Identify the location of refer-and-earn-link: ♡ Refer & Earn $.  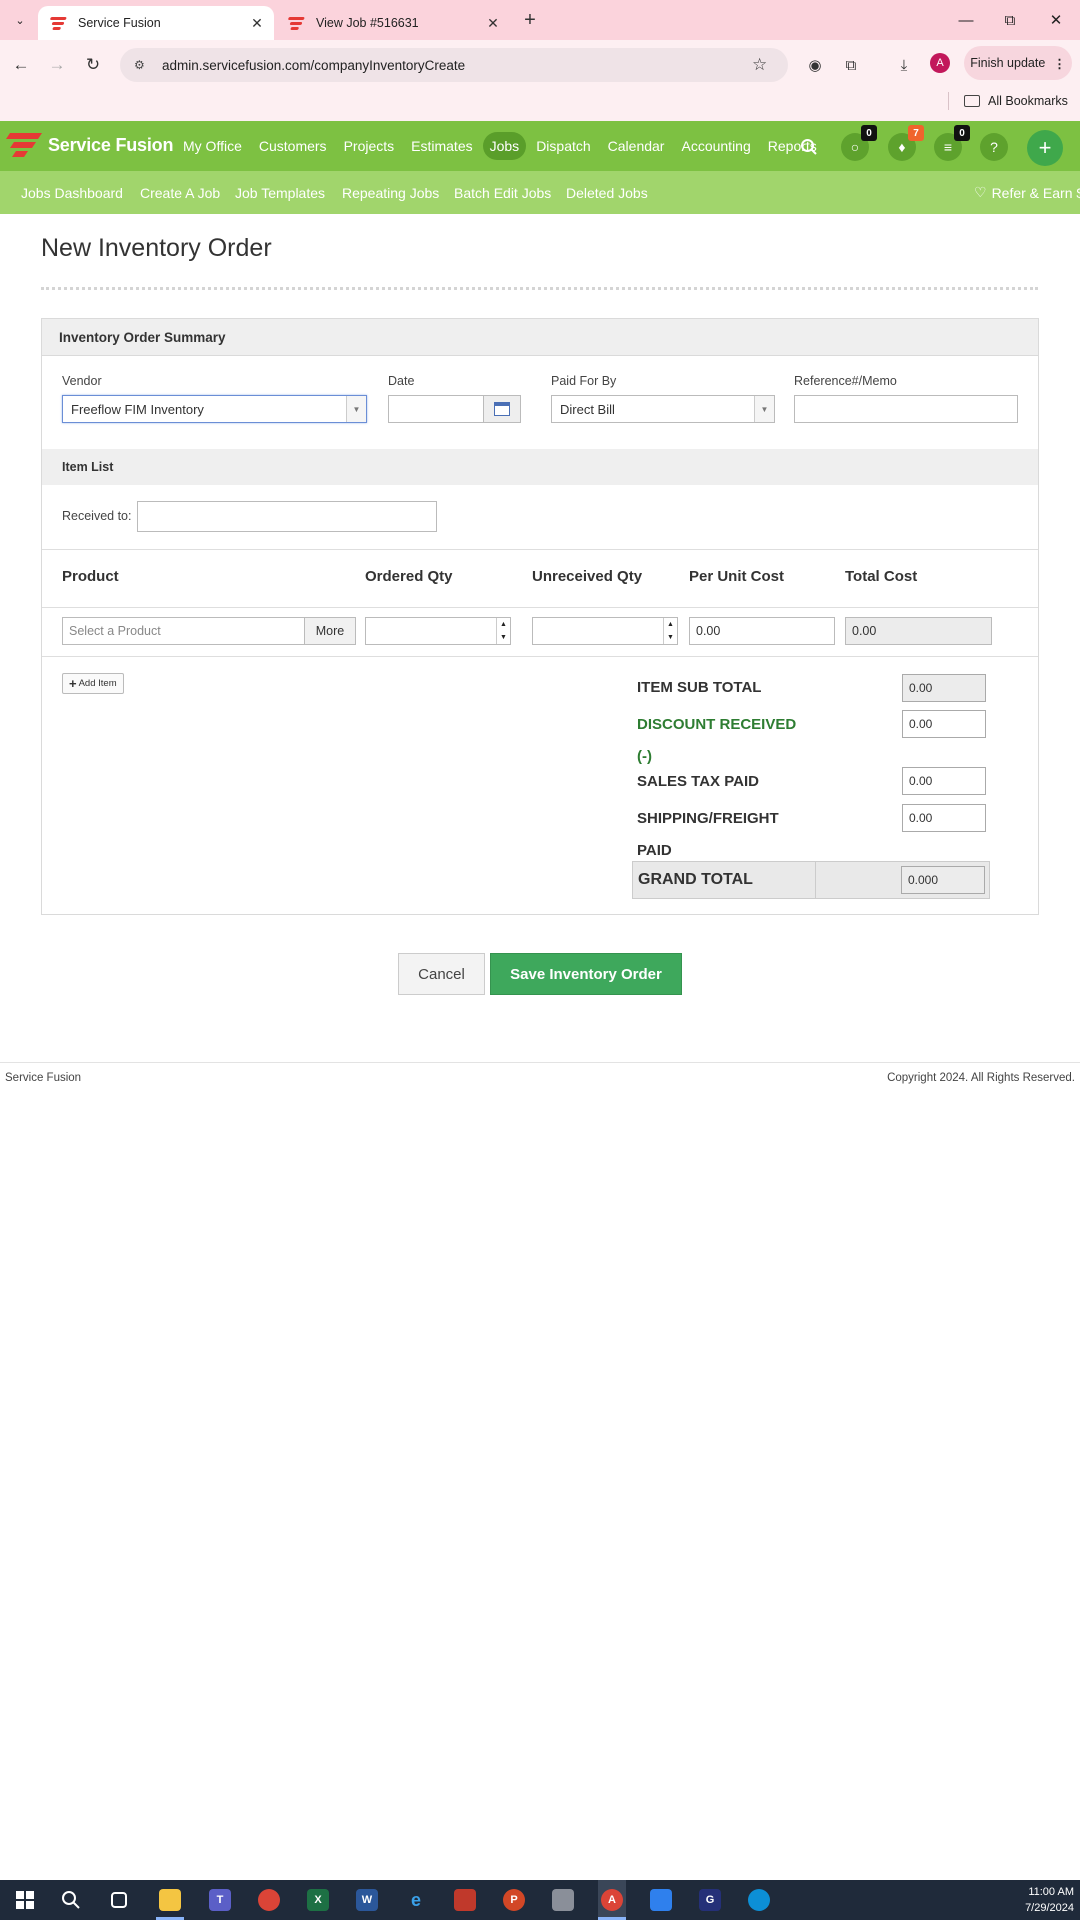
(1027, 192).